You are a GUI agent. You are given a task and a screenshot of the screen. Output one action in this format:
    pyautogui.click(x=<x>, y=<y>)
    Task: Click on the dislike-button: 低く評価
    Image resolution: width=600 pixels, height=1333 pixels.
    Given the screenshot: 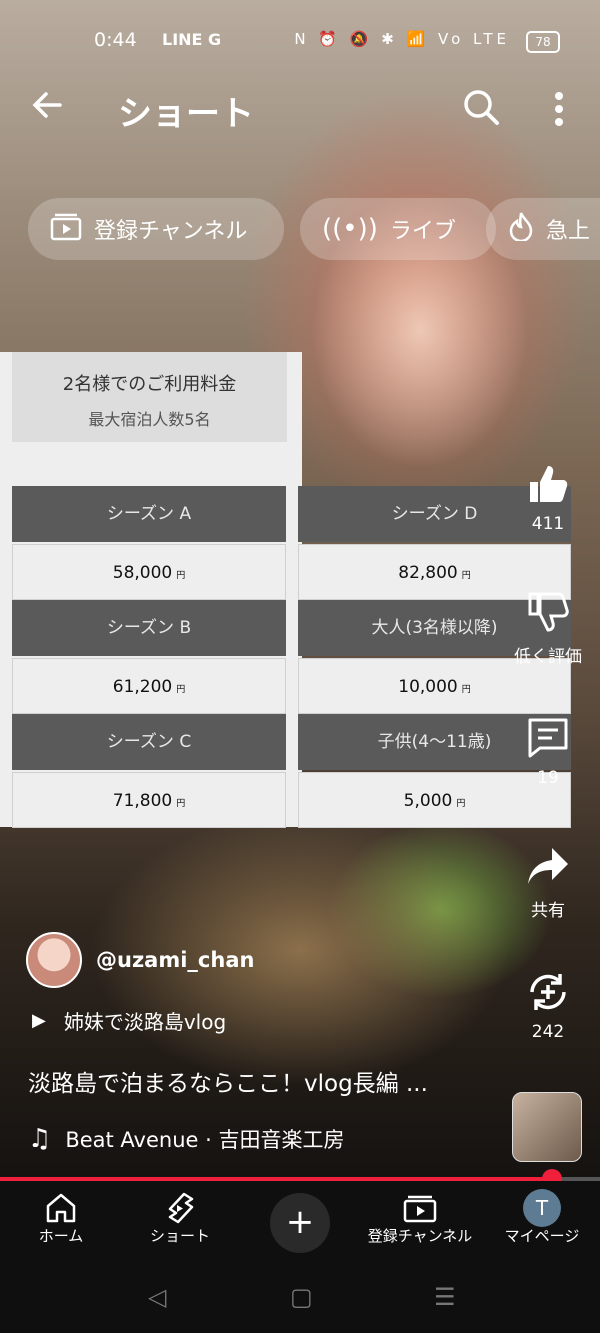 What is the action you would take?
    pyautogui.click(x=548, y=627)
    